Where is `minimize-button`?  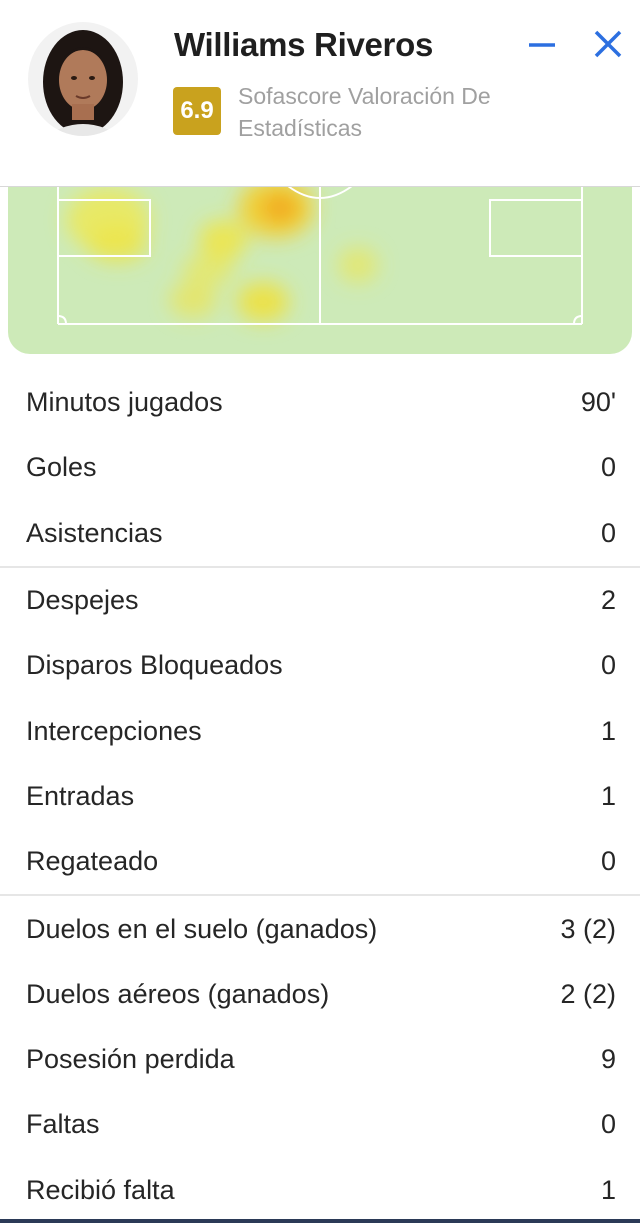 minimize-button is located at coordinates (542, 46).